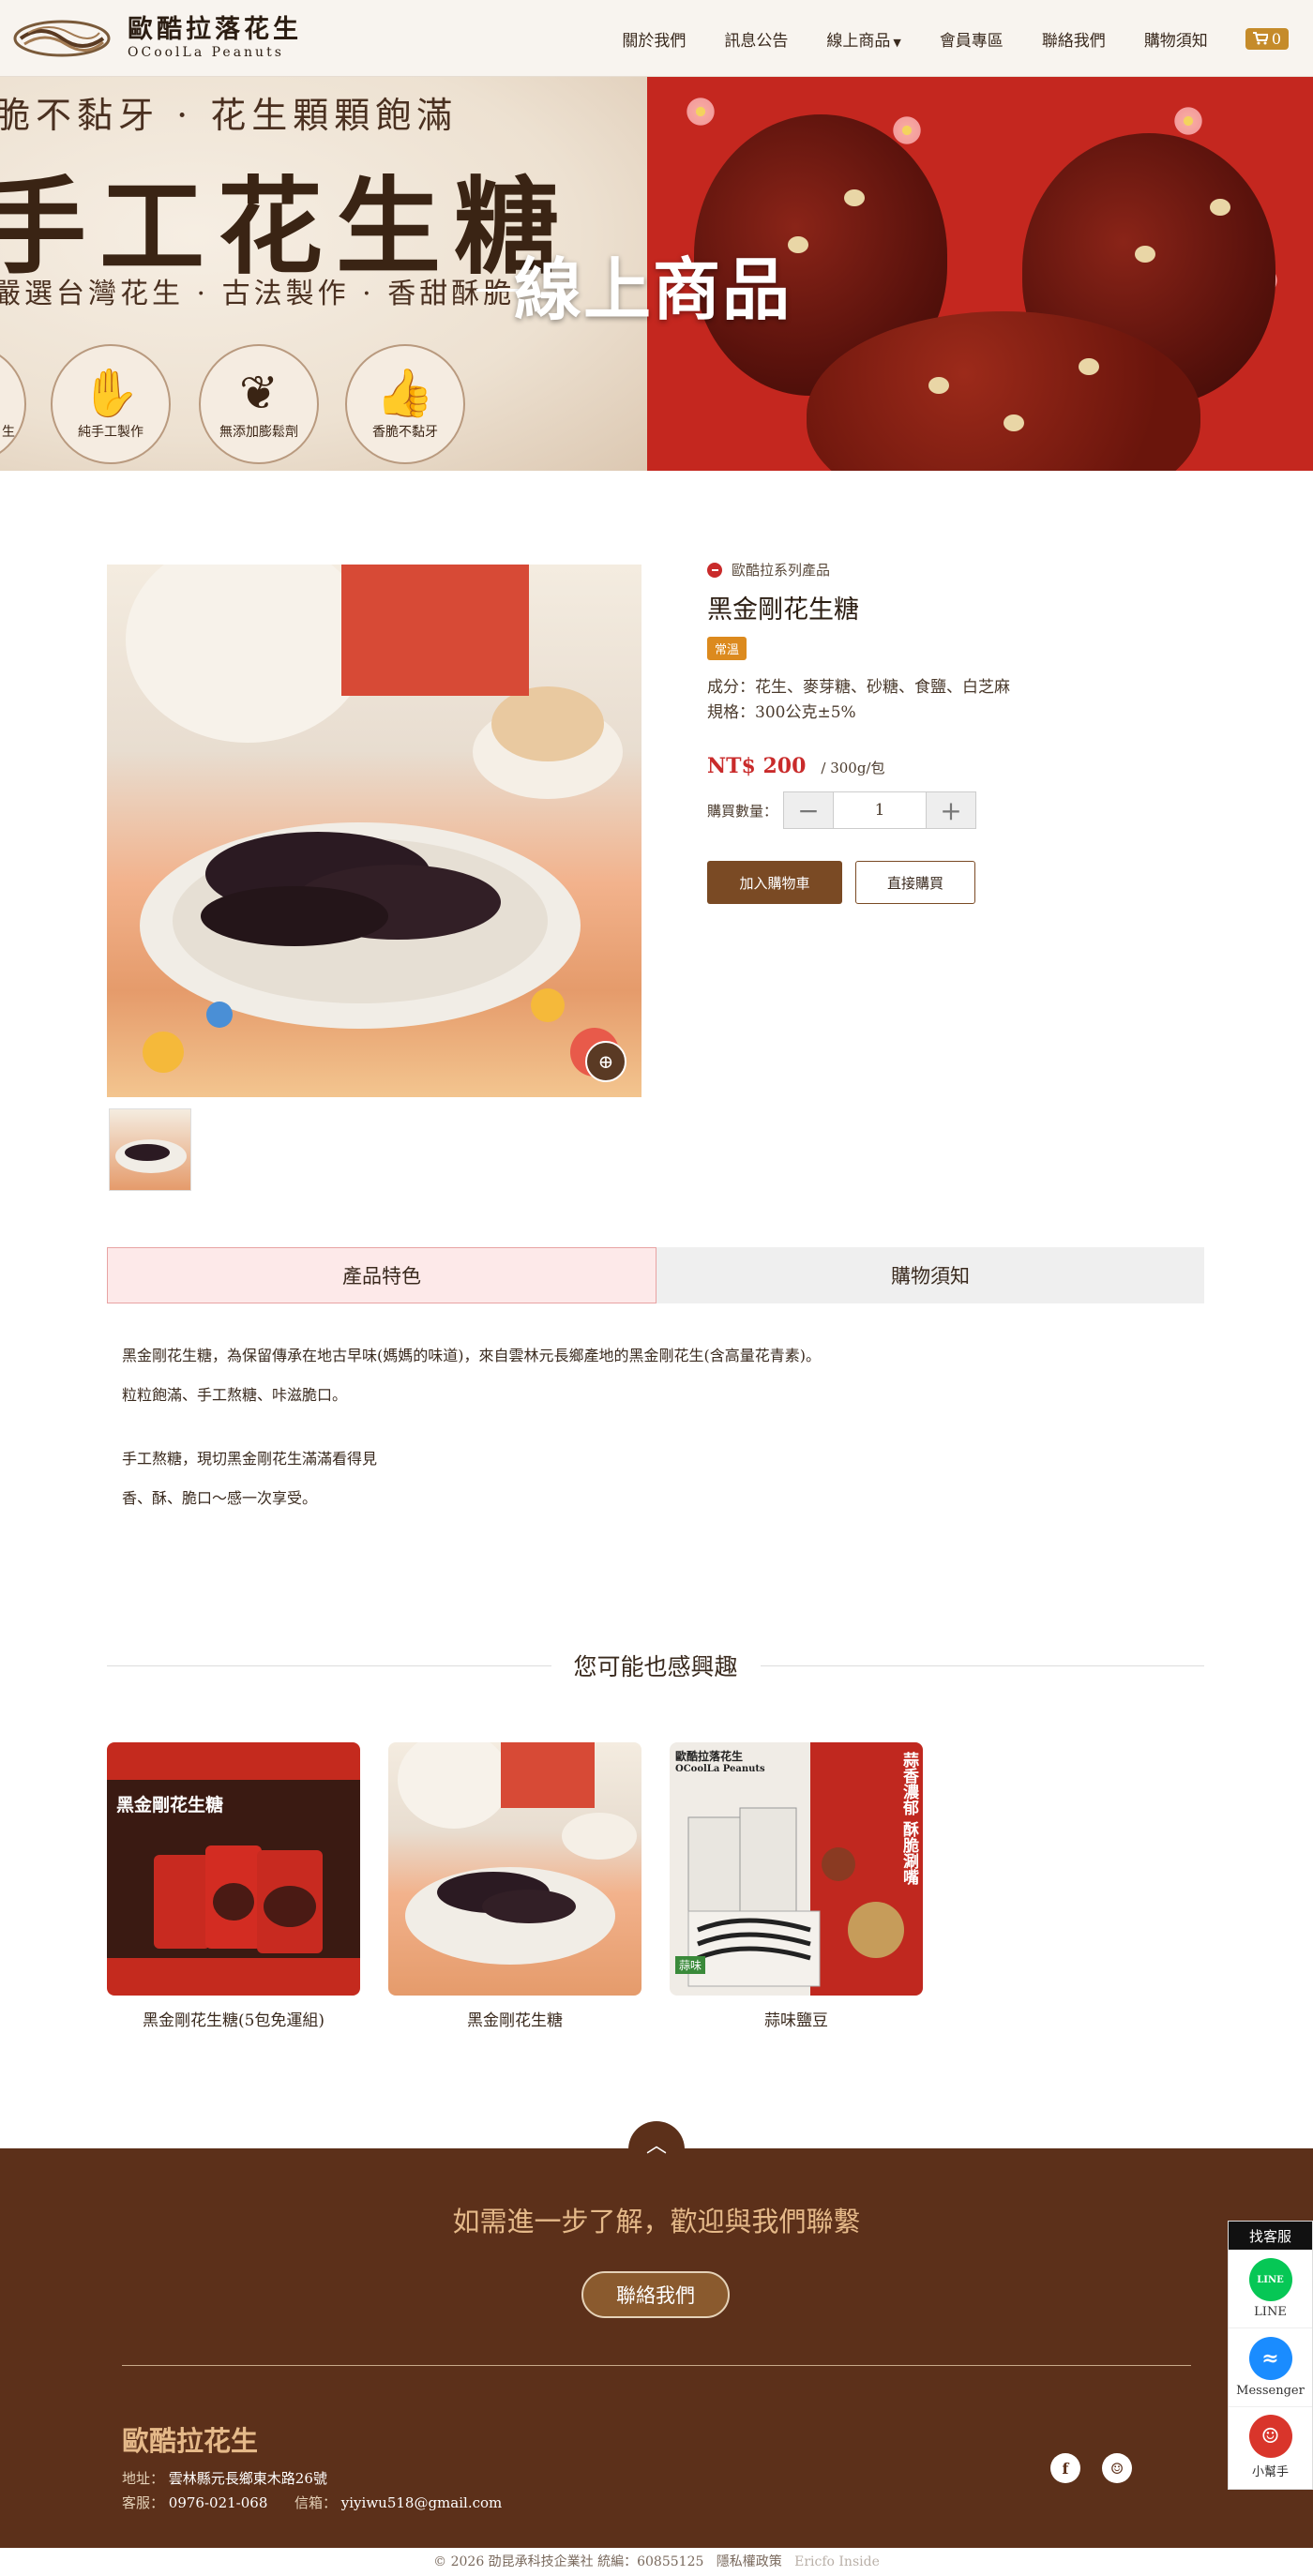 The height and width of the screenshot is (2576, 1313). Describe the element at coordinates (514, 1869) in the screenshot. I see `related-product-image` at that location.